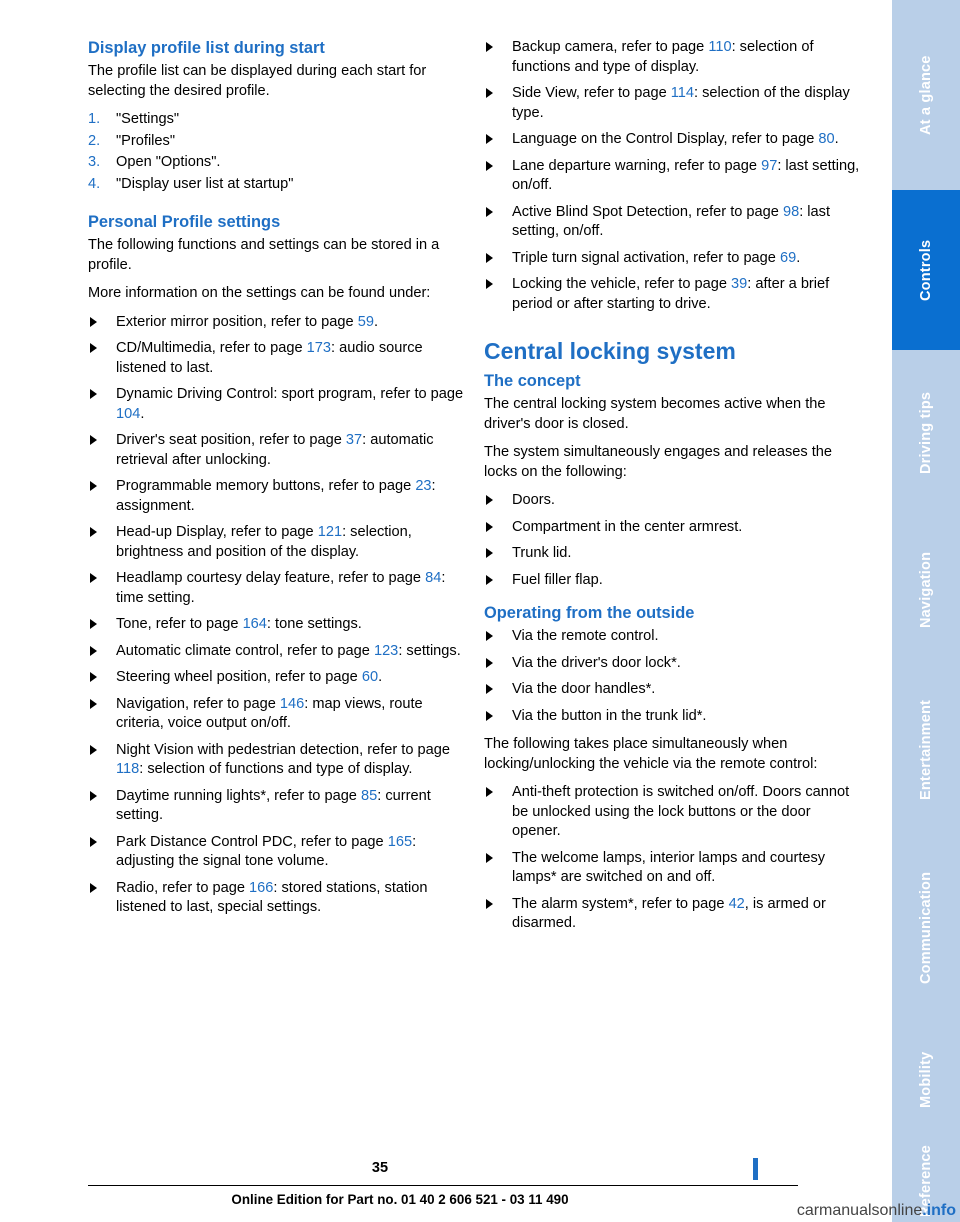  Describe the element at coordinates (791, 212) in the screenshot. I see `page-reference-link: 98` at that location.